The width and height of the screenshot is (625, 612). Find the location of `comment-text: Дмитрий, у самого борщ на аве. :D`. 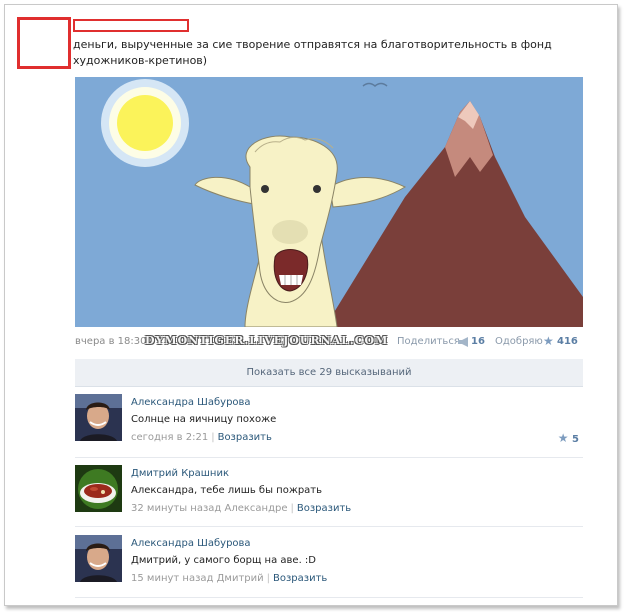

comment-text: Дмитрий, у самого борщ на аве. :D is located at coordinates (223, 560).